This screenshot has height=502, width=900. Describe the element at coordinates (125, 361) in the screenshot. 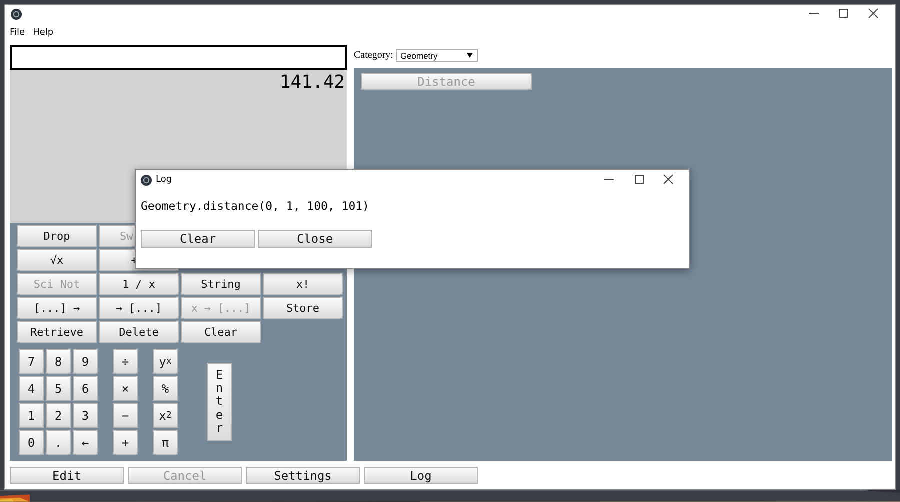

I see `operator-button: ÷` at that location.